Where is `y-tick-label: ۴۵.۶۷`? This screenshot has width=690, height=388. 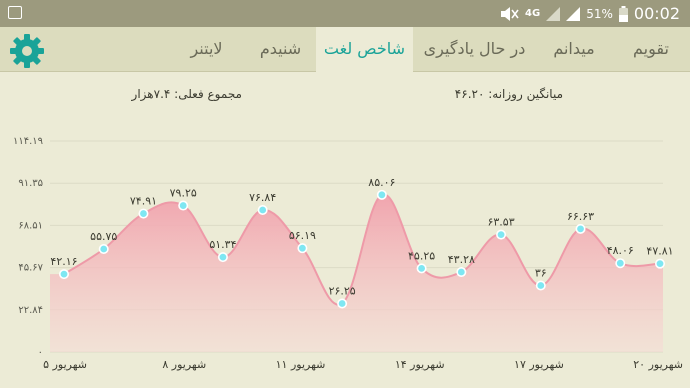 y-tick-label: ۴۵.۶۷ is located at coordinates (30, 268).